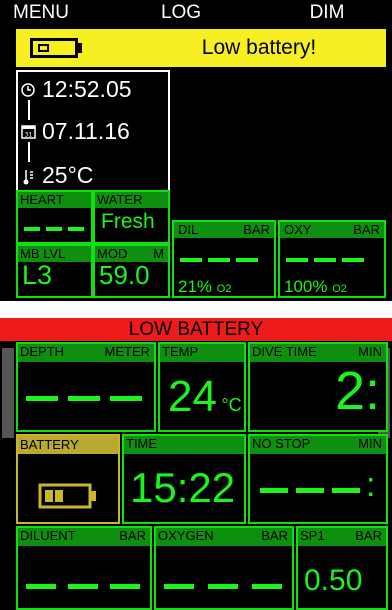 The image size is (392, 610). I want to click on mod-label: MOD, so click(112, 253).